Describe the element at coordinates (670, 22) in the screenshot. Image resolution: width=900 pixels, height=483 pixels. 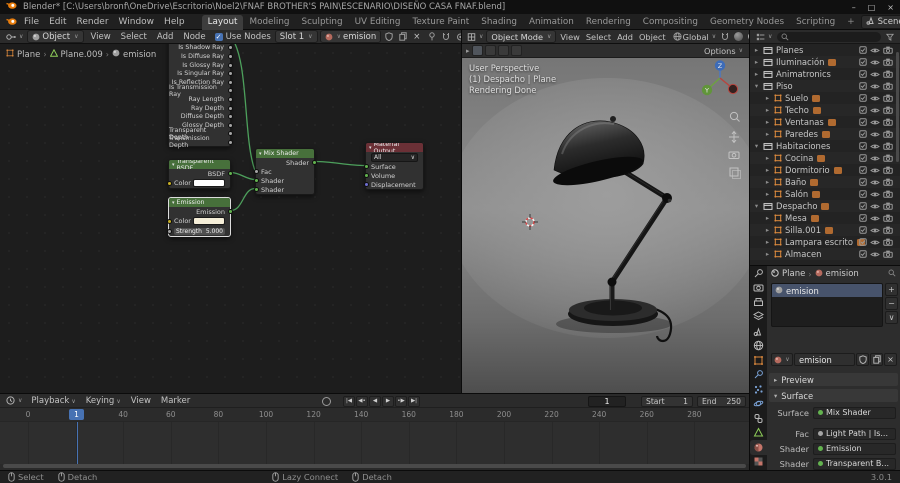
I see `workspace-tab-compositing: Compositing` at that location.